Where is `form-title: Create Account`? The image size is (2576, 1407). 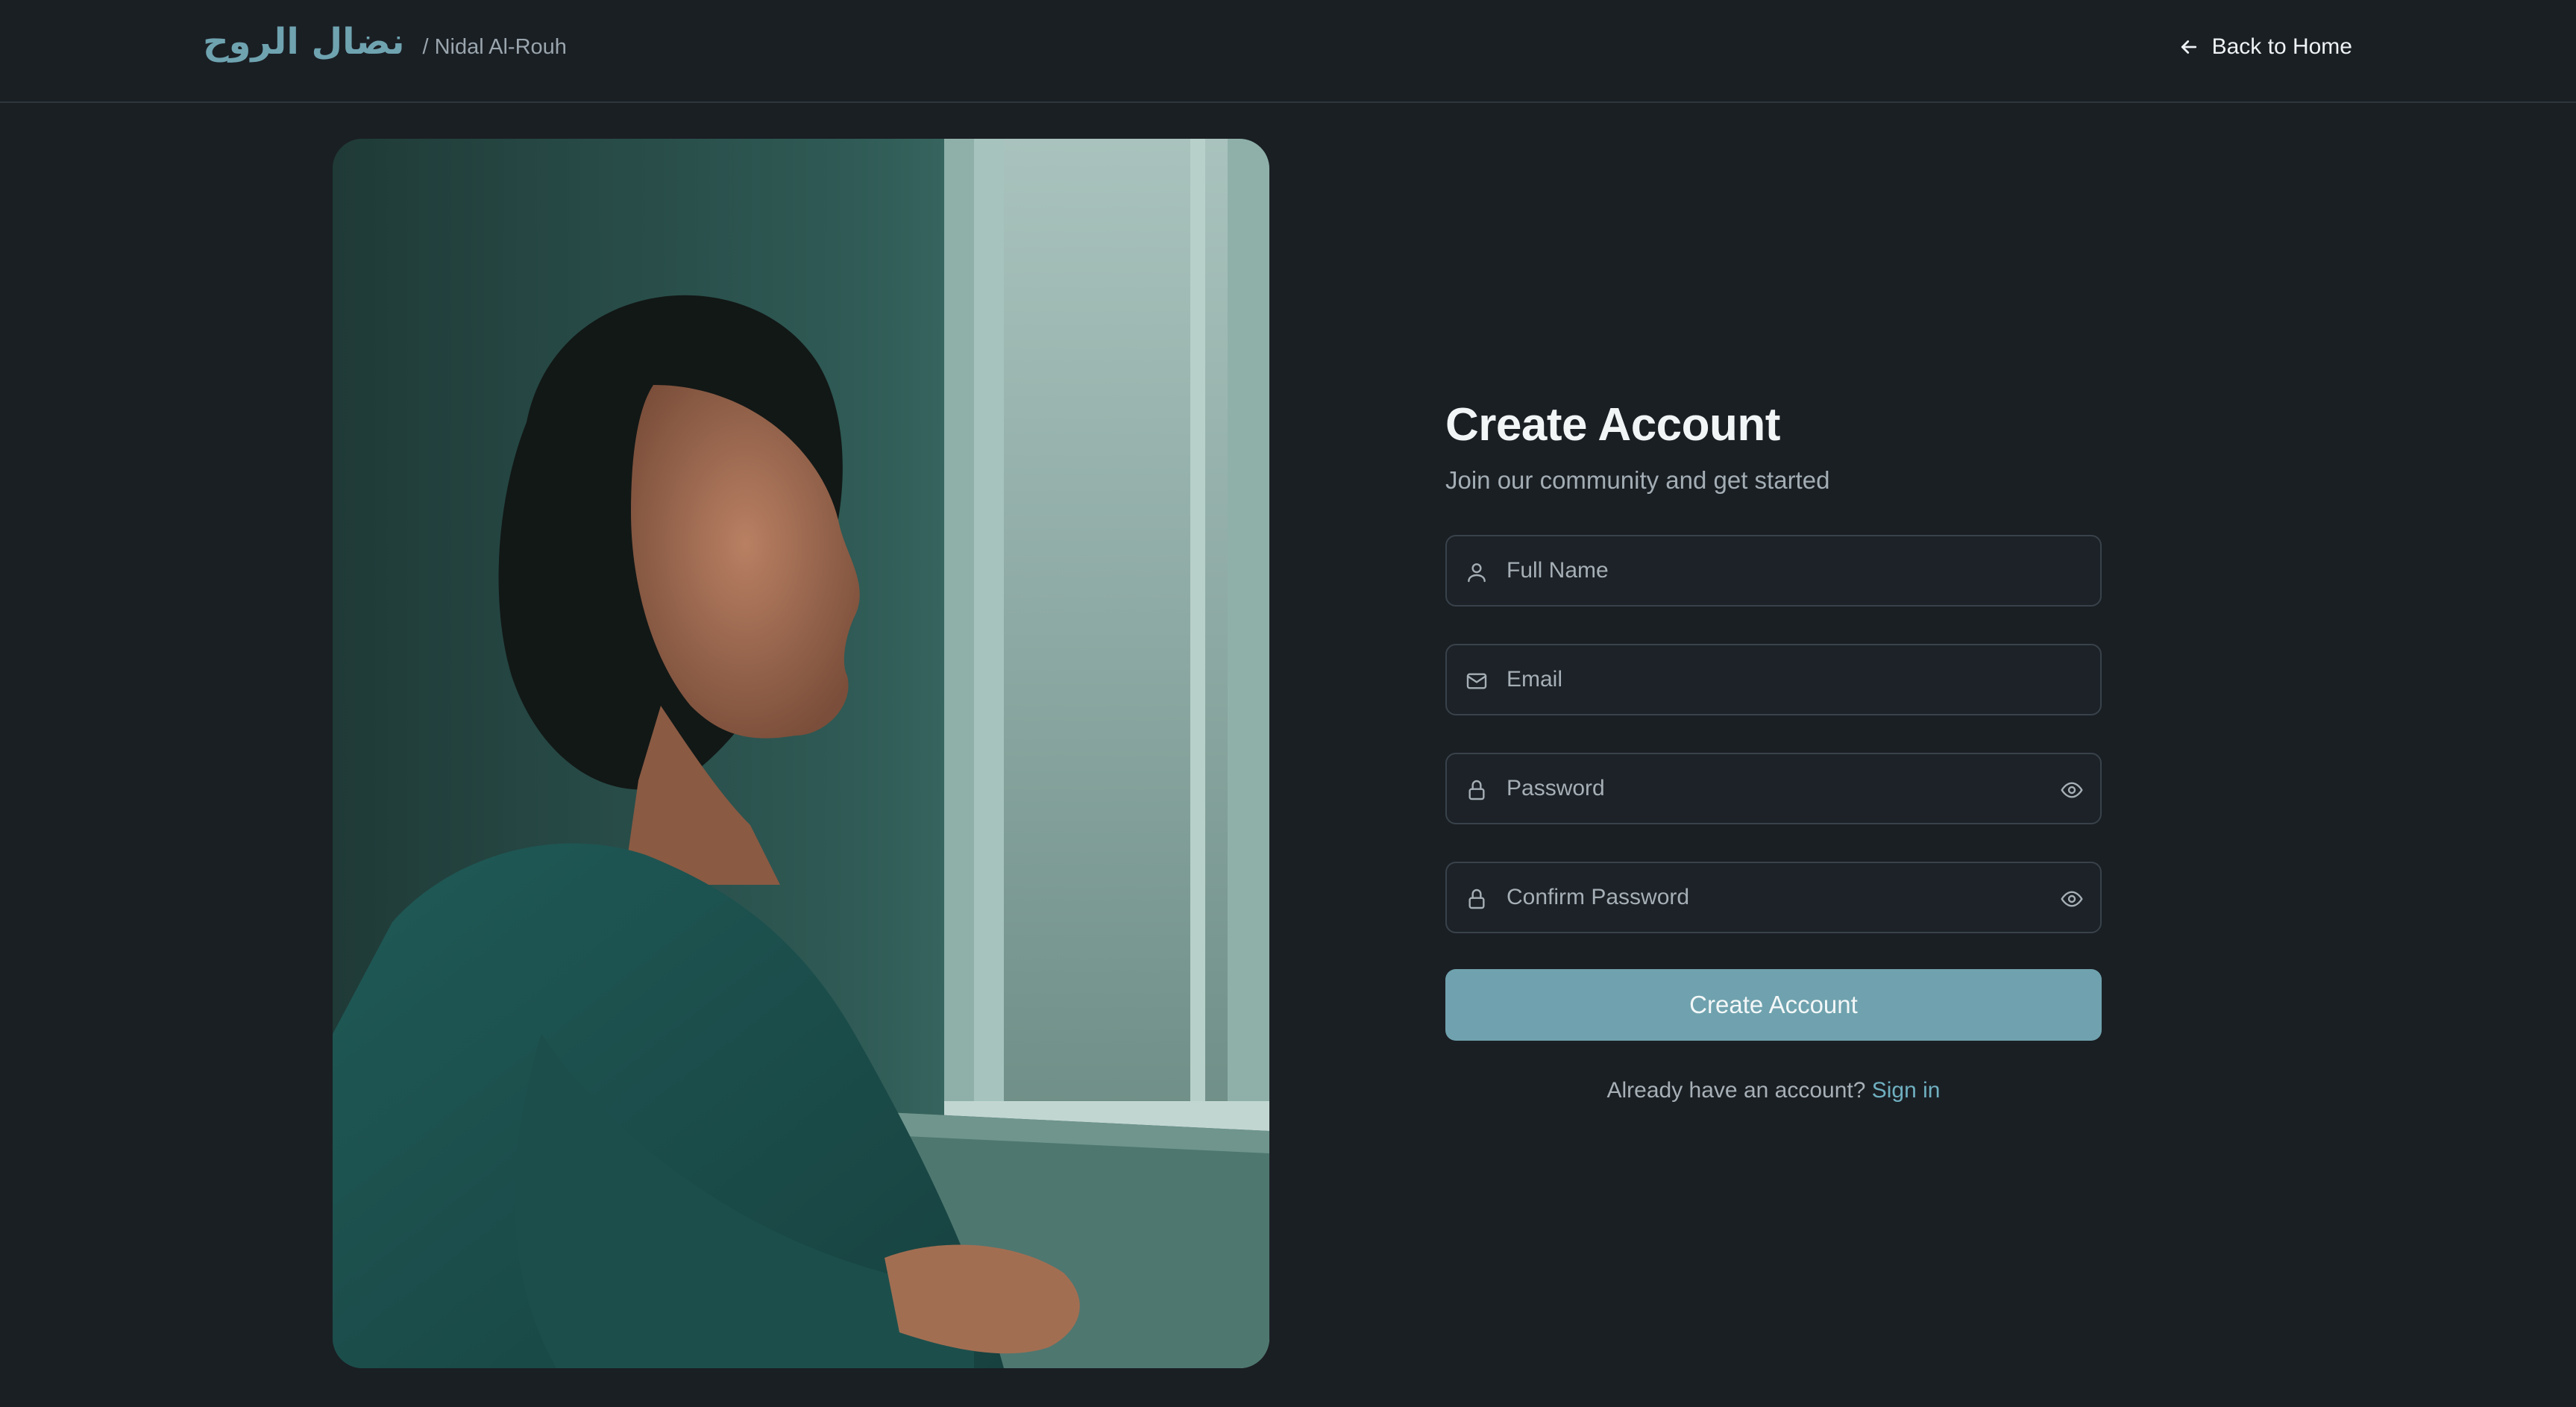 form-title: Create Account is located at coordinates (1612, 425).